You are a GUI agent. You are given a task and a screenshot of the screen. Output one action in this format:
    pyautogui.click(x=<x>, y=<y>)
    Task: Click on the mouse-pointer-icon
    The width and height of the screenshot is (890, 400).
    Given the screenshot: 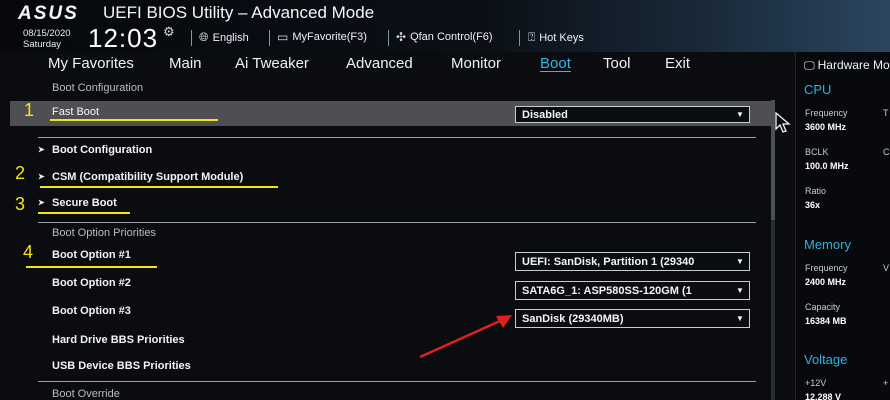 What is the action you would take?
    pyautogui.click(x=783, y=122)
    